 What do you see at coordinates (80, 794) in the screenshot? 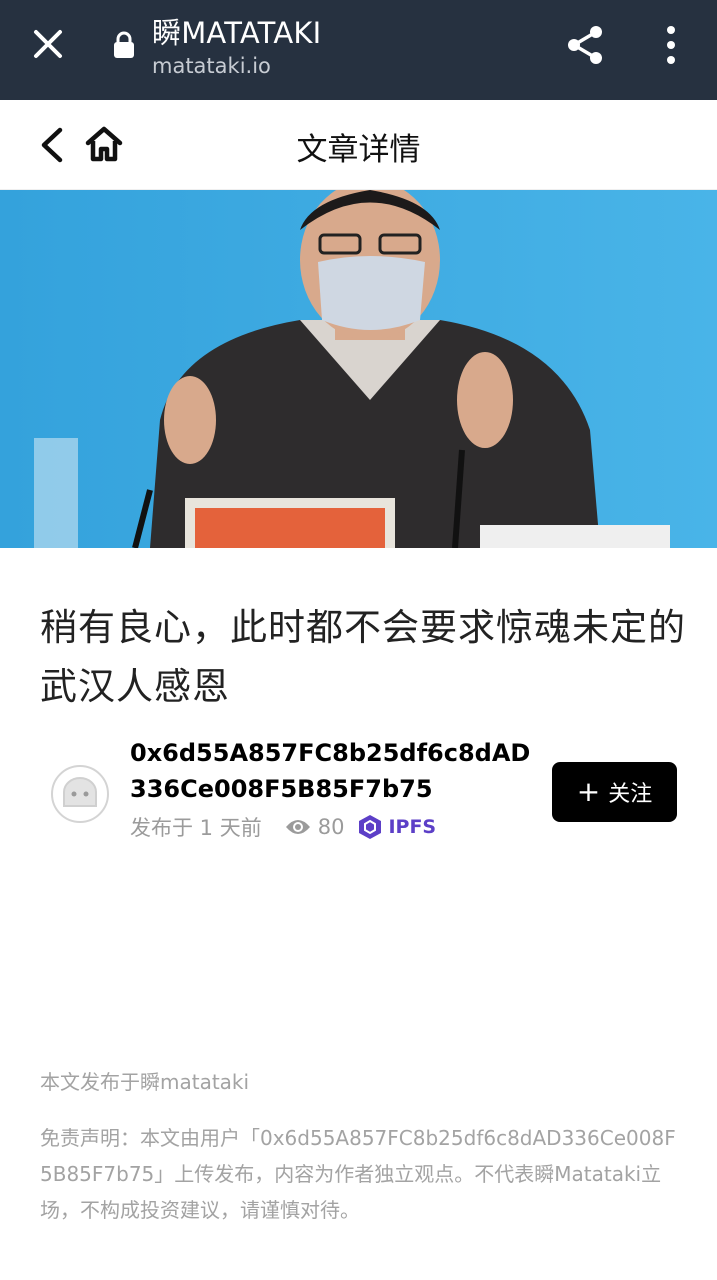
I see `avatar` at bounding box center [80, 794].